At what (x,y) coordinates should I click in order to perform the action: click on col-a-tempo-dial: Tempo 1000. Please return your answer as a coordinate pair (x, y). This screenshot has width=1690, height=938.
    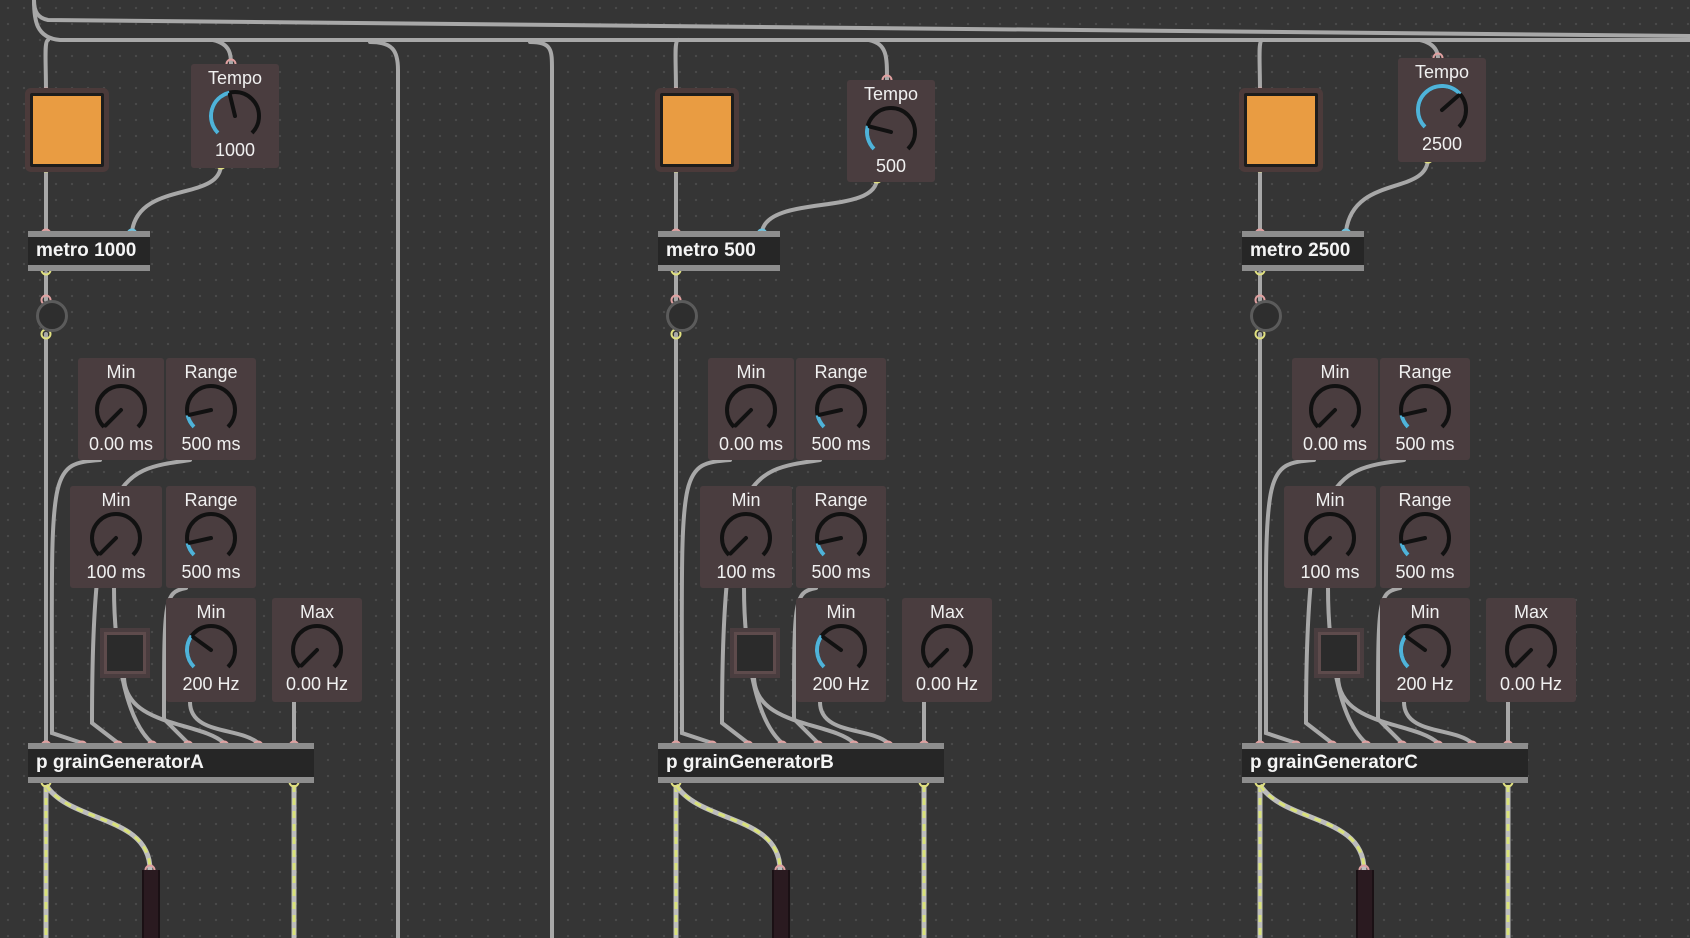
    Looking at the image, I should click on (235, 116).